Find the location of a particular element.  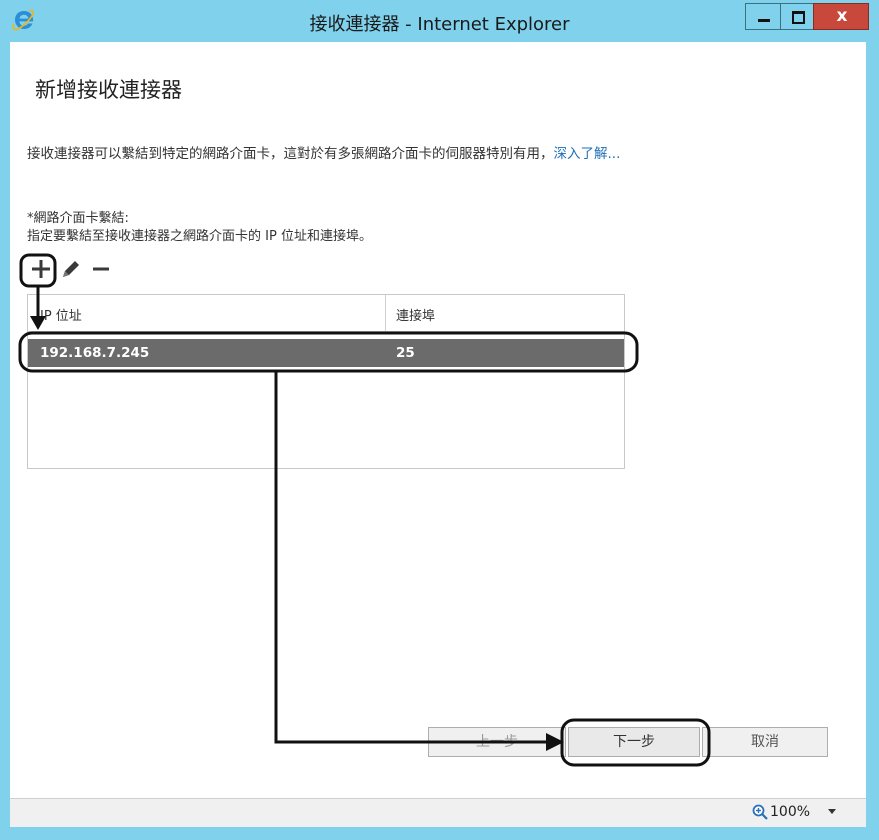

table-row: 192.168.7.245 25 is located at coordinates (326, 353).